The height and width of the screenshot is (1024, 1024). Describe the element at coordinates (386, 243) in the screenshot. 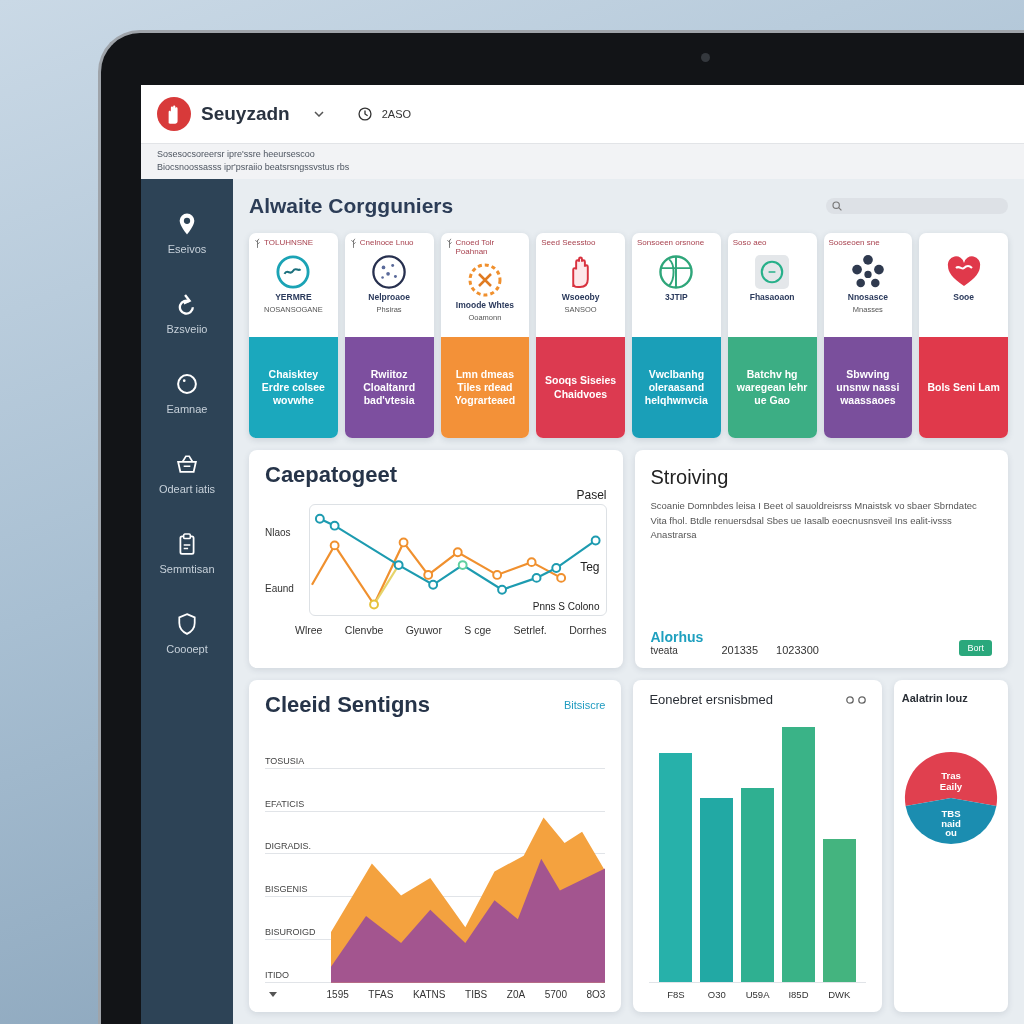

I see `card-header: Cnelnoce Lnuo` at that location.